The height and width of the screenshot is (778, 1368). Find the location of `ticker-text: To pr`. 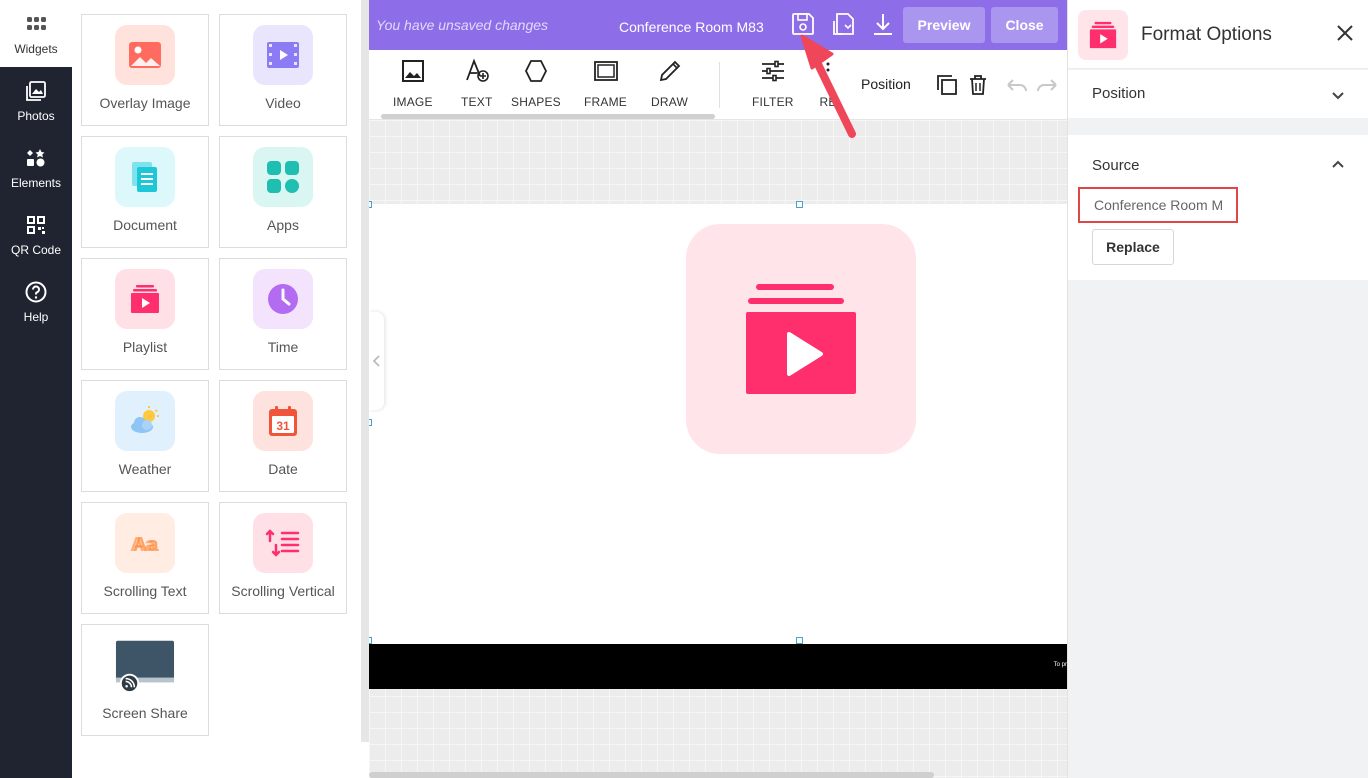

ticker-text: To pr is located at coordinates (1060, 665).